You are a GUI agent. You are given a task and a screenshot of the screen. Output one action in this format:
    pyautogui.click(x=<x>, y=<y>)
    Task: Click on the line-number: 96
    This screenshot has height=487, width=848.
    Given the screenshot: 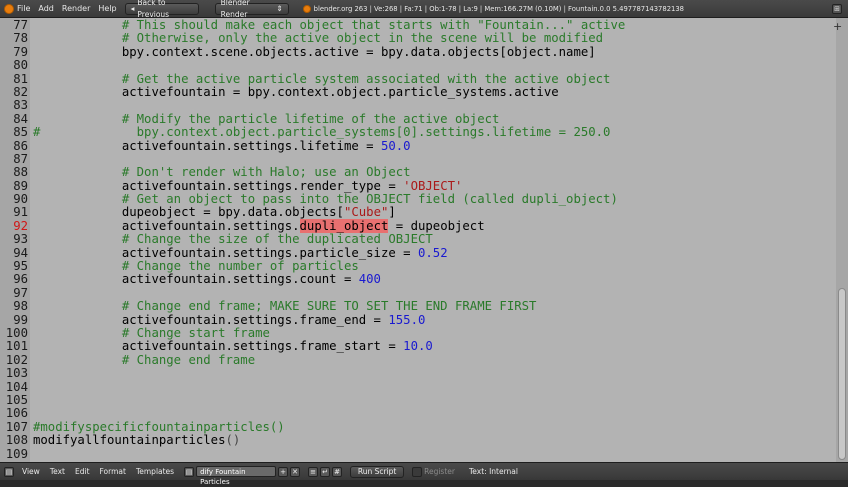 What is the action you would take?
    pyautogui.click(x=20, y=279)
    